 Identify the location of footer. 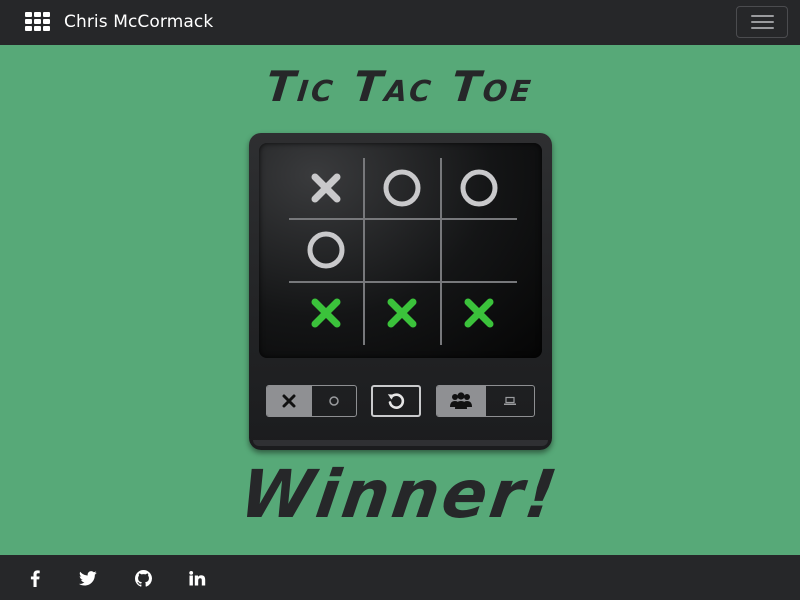
(400, 577).